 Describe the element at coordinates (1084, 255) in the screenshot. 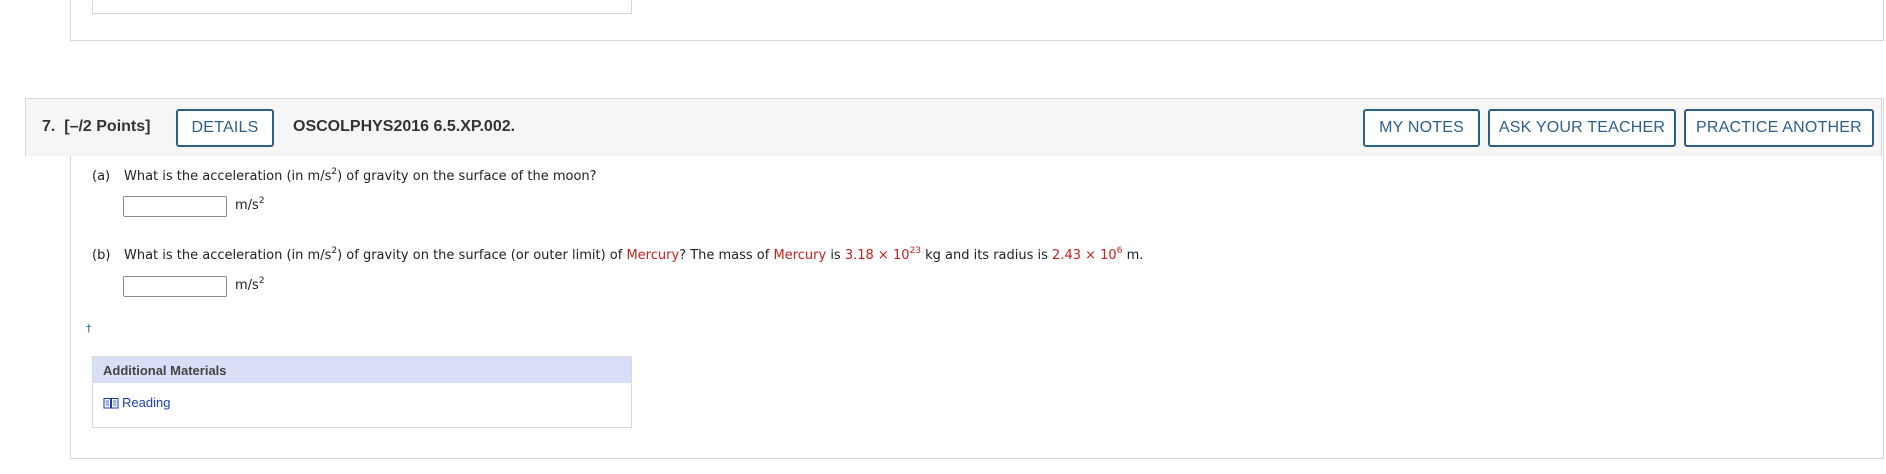

I see `radius-mantissa: 2.43 × 10` at that location.